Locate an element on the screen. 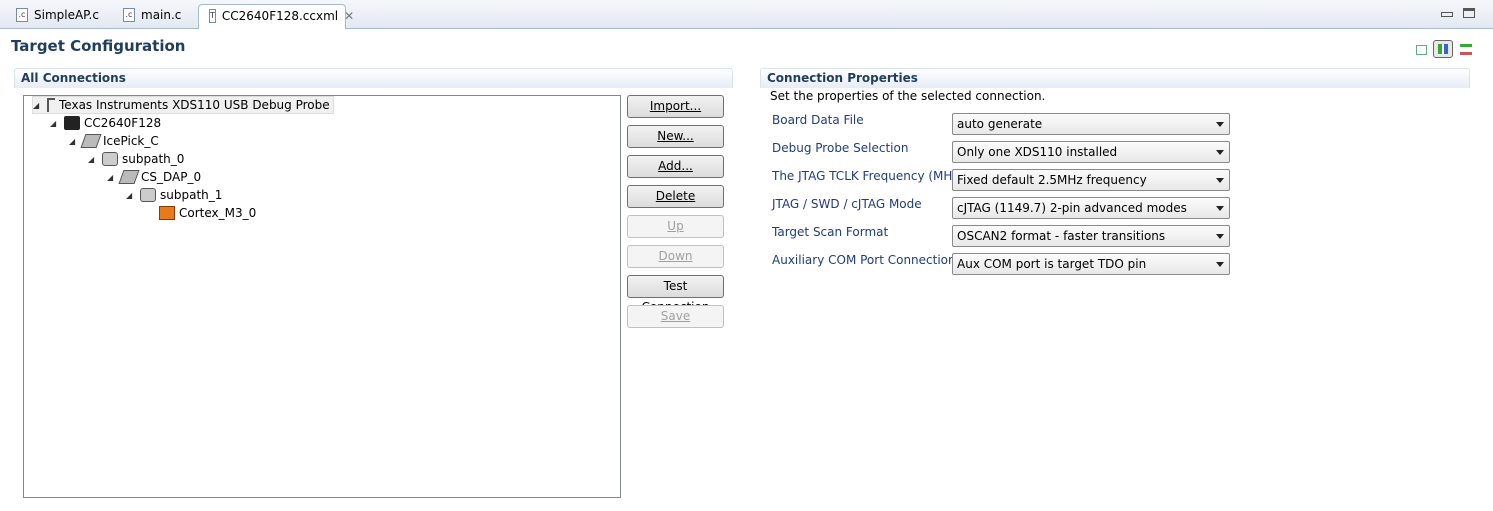 This screenshot has height=511, width=1493. select-value: Aux COM port is target TDO pin is located at coordinates (1052, 264).